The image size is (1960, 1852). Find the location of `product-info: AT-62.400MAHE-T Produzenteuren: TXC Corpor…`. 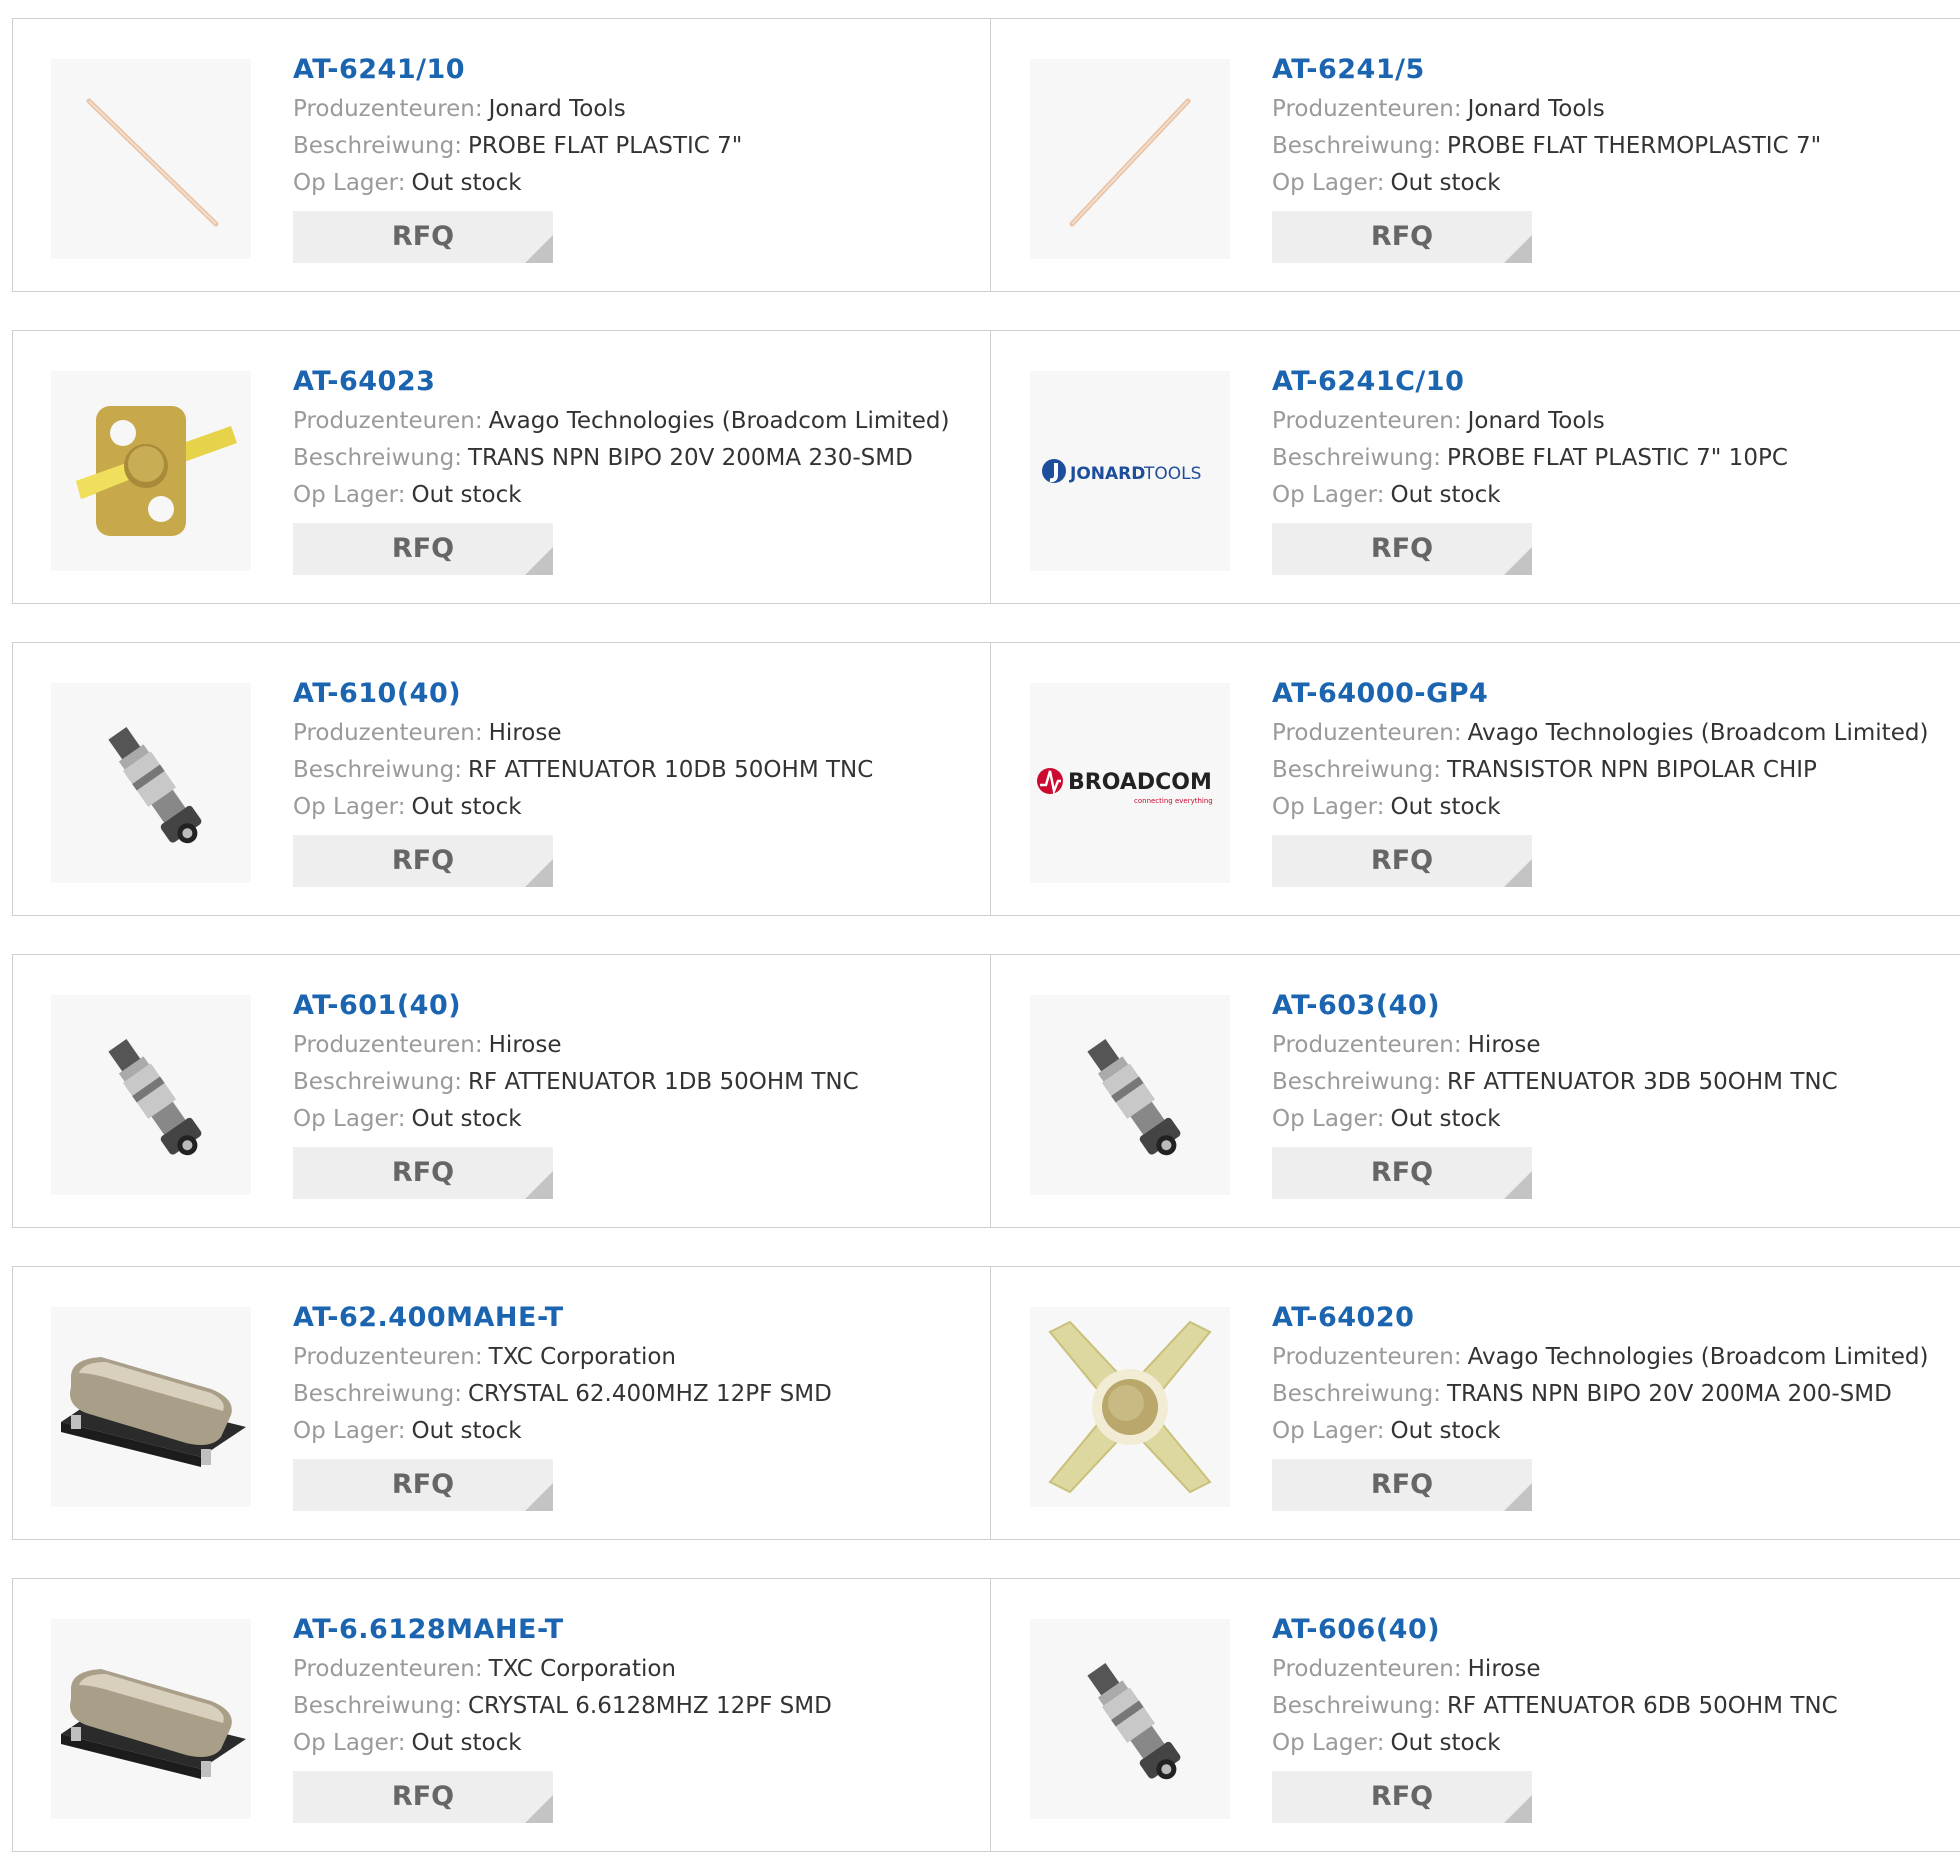

product-info: AT-62.400MAHE-T Produzenteuren: TXC Corpor… is located at coordinates (636, 1404).